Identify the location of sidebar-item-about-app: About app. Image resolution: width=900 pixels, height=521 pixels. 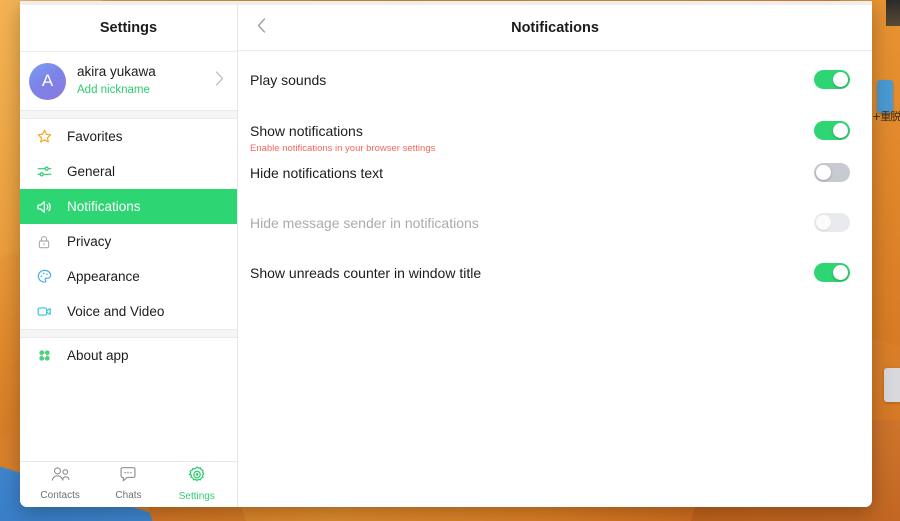
(128, 355).